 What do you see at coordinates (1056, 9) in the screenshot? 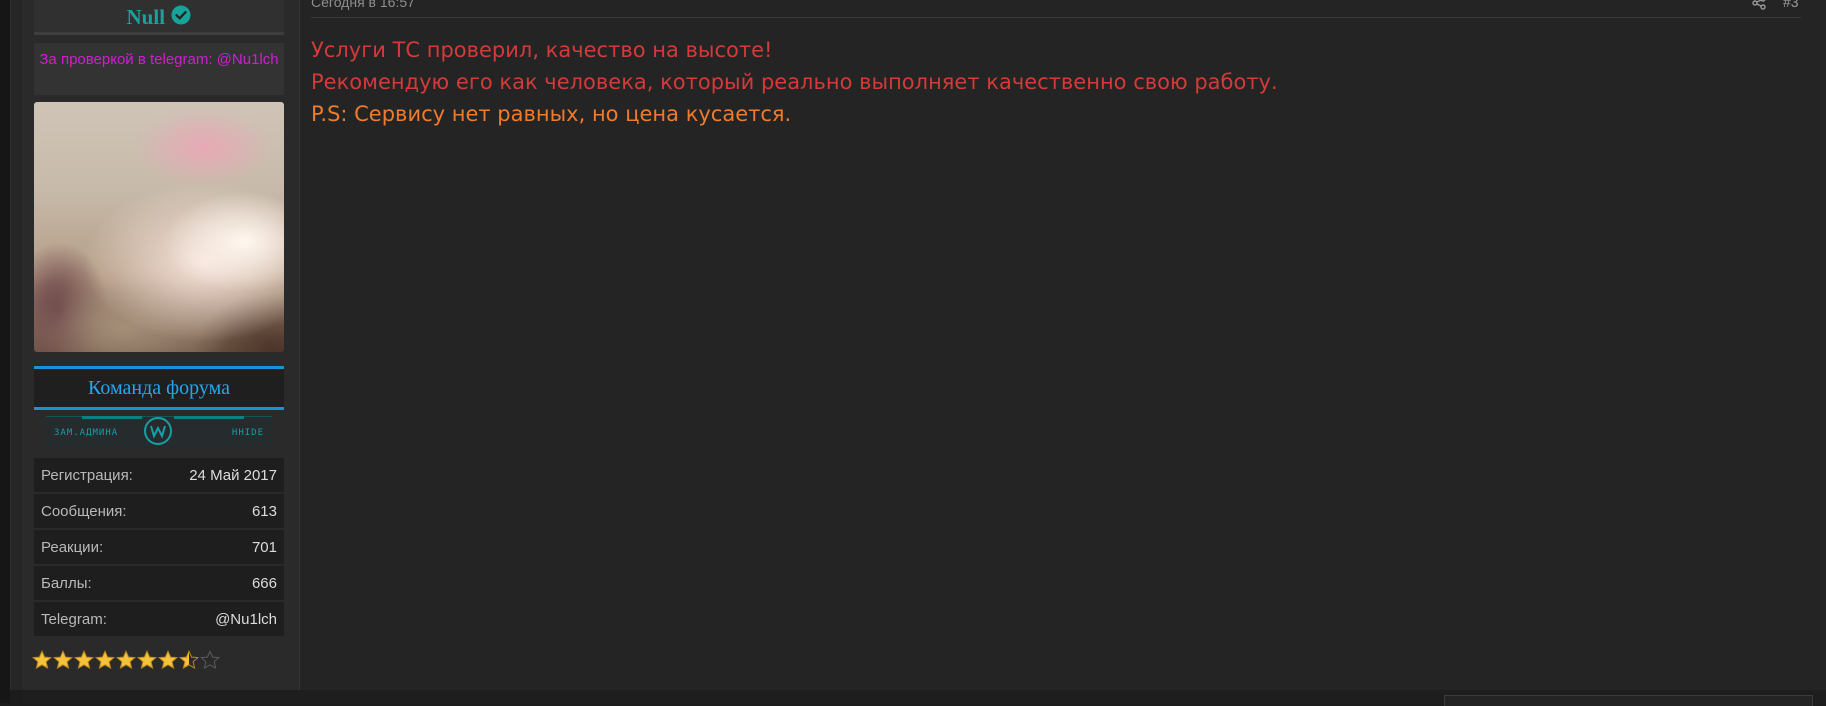
I see `post-header: Сегодня в 16:57 #3` at bounding box center [1056, 9].